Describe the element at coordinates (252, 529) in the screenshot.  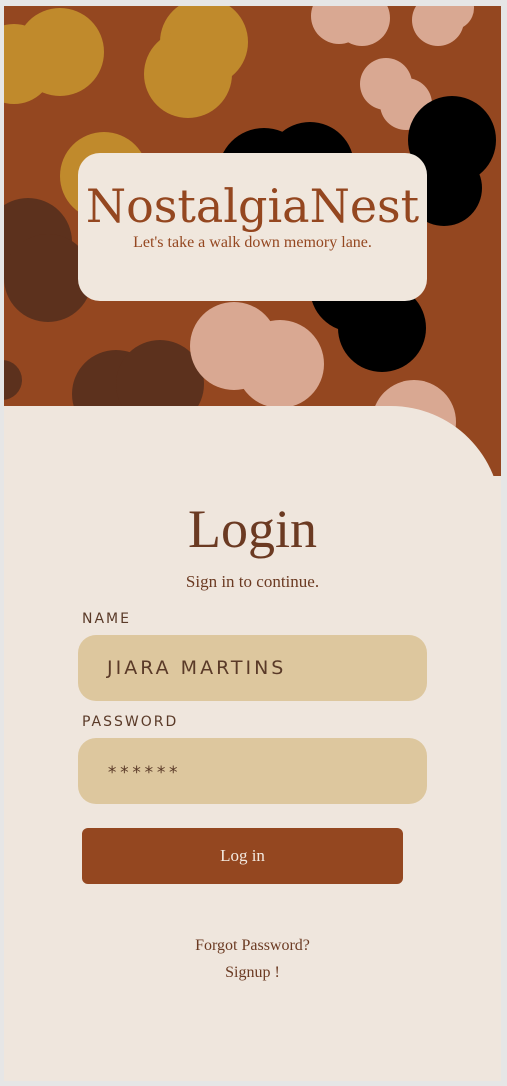
I see `page-title: Login` at that location.